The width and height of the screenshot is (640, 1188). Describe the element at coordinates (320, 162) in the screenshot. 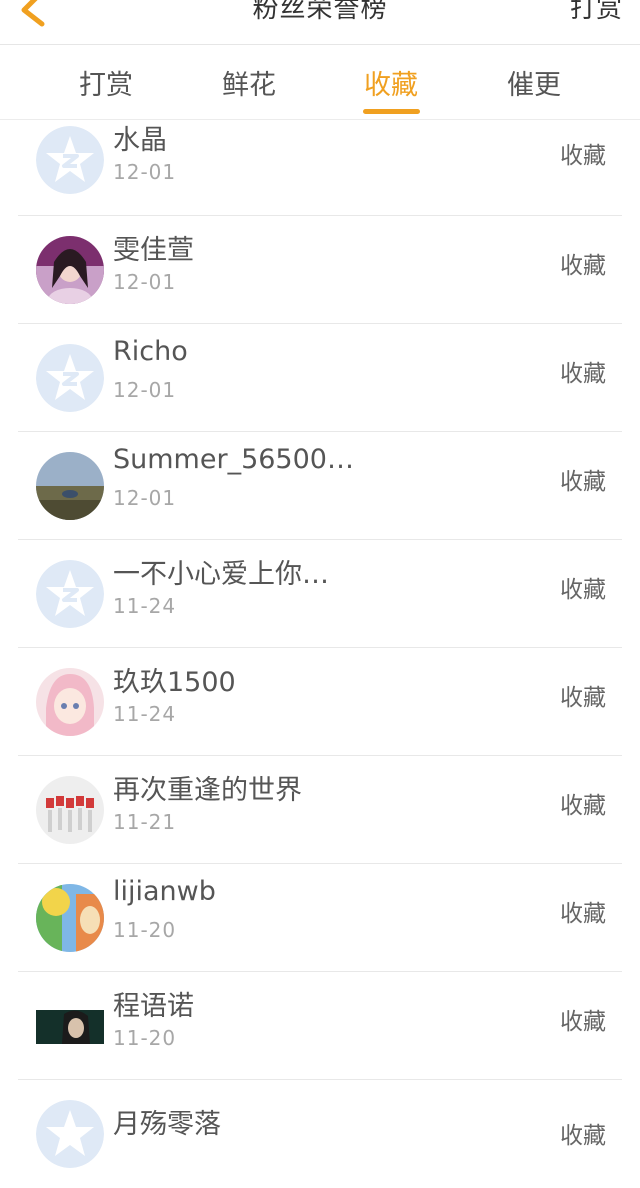

I see `list-item: 水晶 12-01 收藏` at that location.